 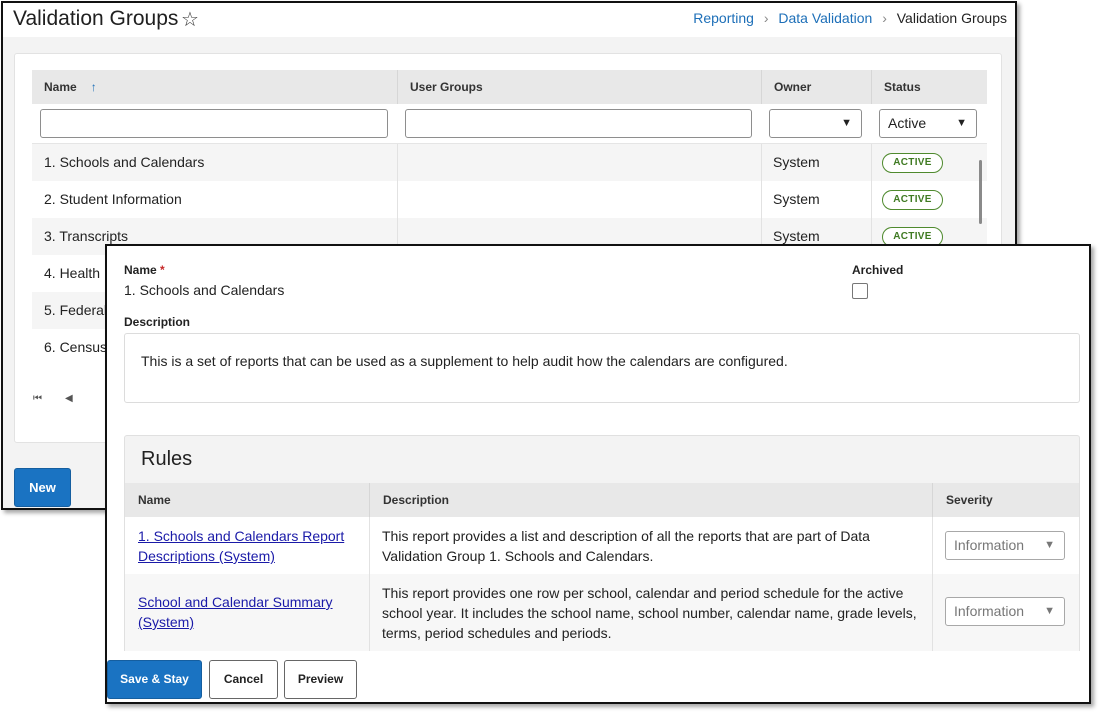 What do you see at coordinates (60, 87) in the screenshot?
I see `column-header-name-label: Name` at bounding box center [60, 87].